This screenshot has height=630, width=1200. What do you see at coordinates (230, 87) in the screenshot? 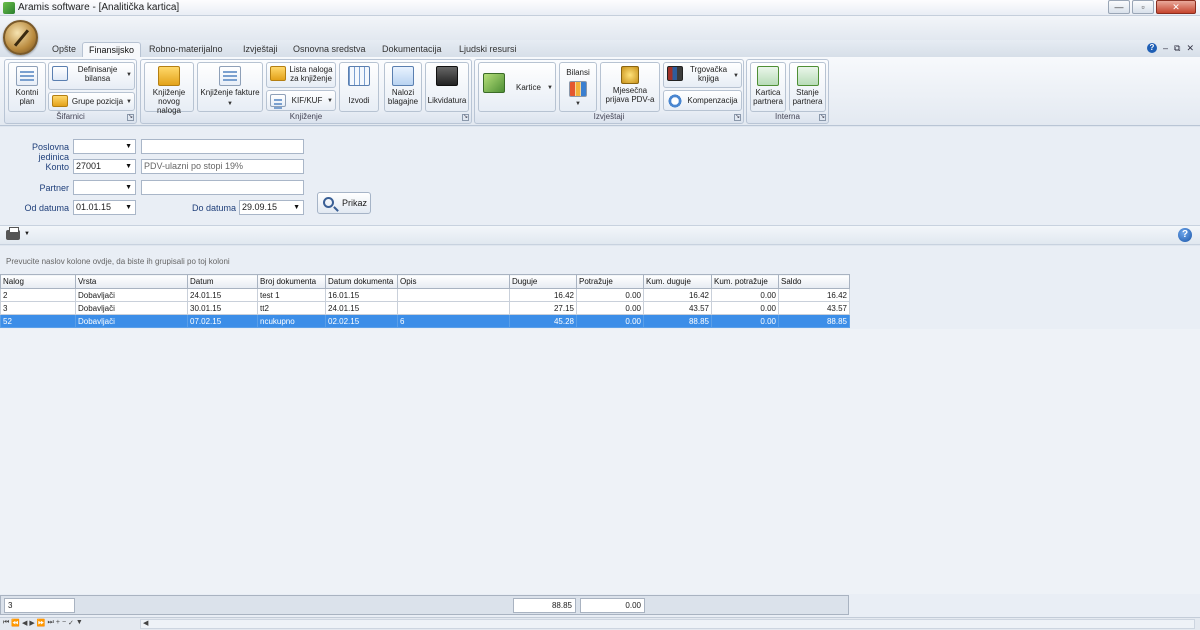
I see `knjizenje-fakture-button: Knjiženje fakture ▼` at bounding box center [230, 87].